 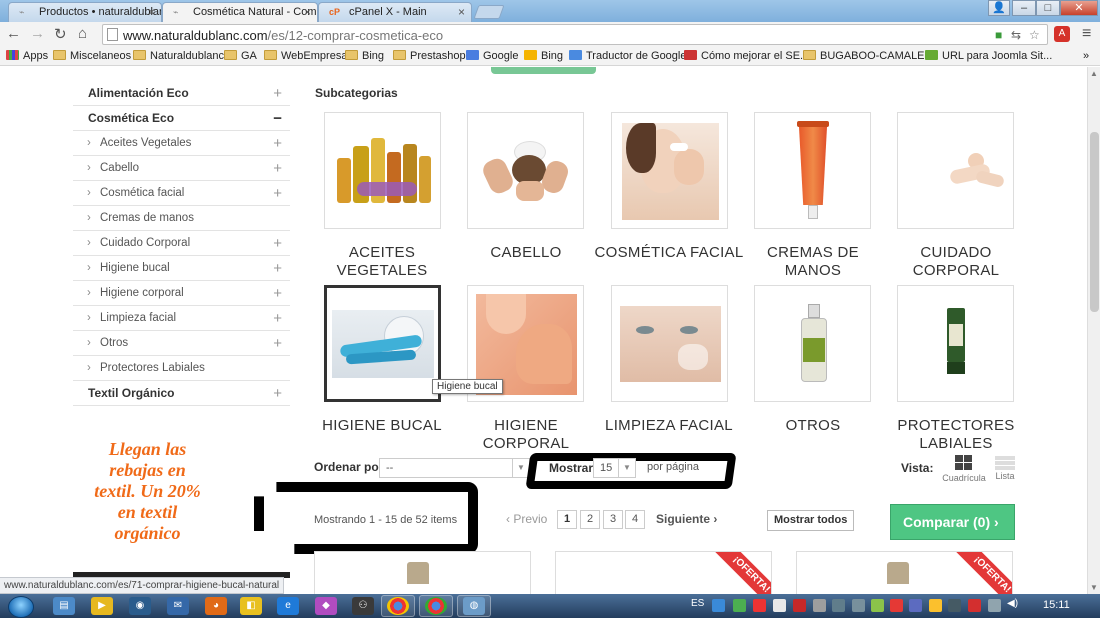 I want to click on scroll-down-icon: ▼, so click(x=1094, y=587).